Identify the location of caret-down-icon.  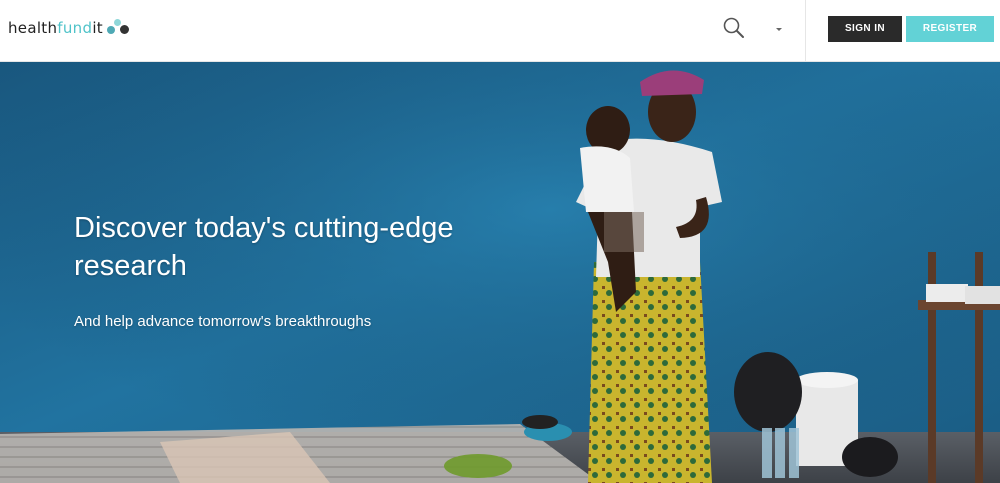
(779, 29).